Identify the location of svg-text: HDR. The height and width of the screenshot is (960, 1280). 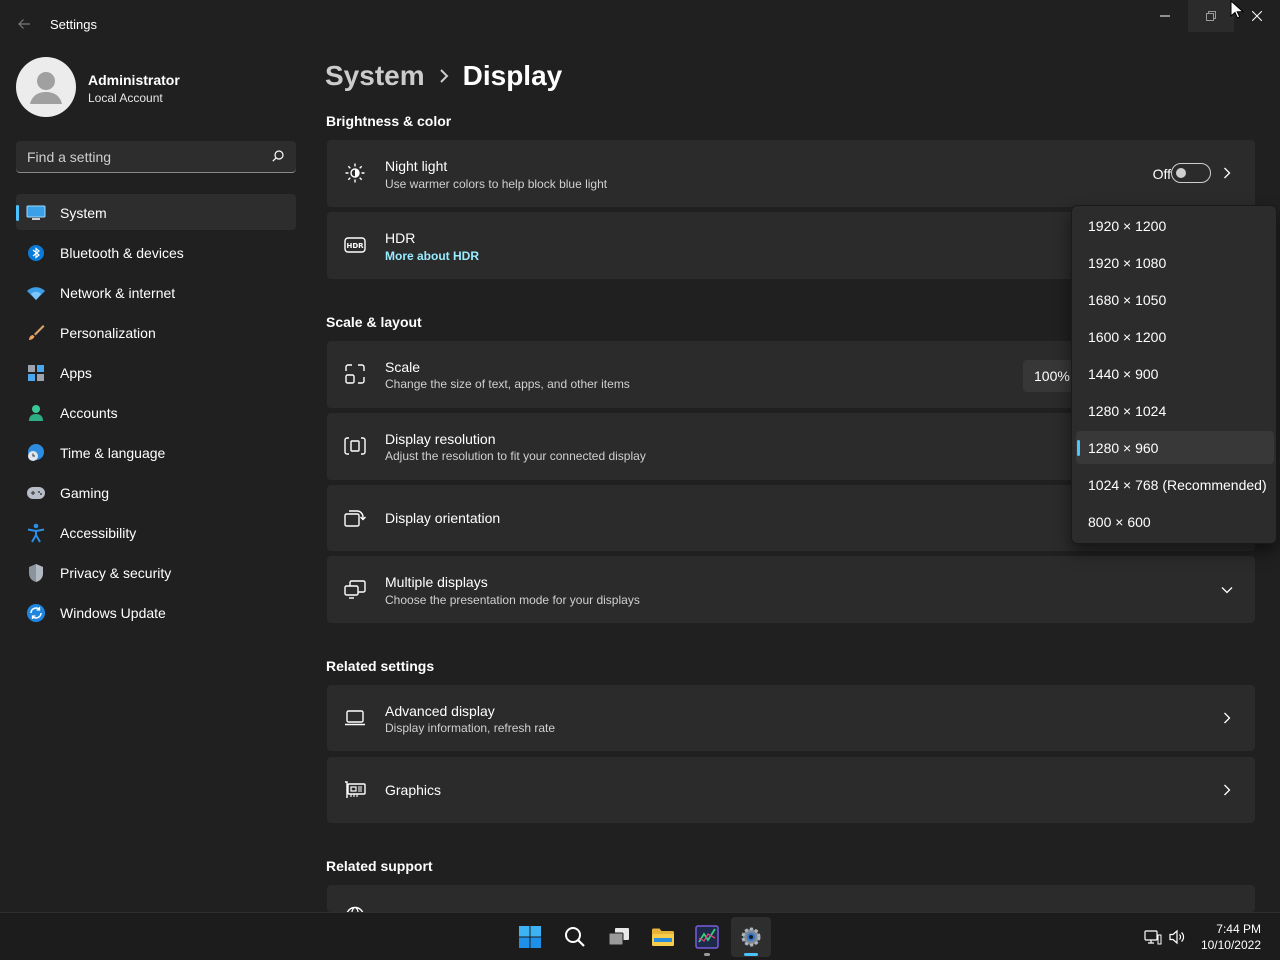
(355, 246).